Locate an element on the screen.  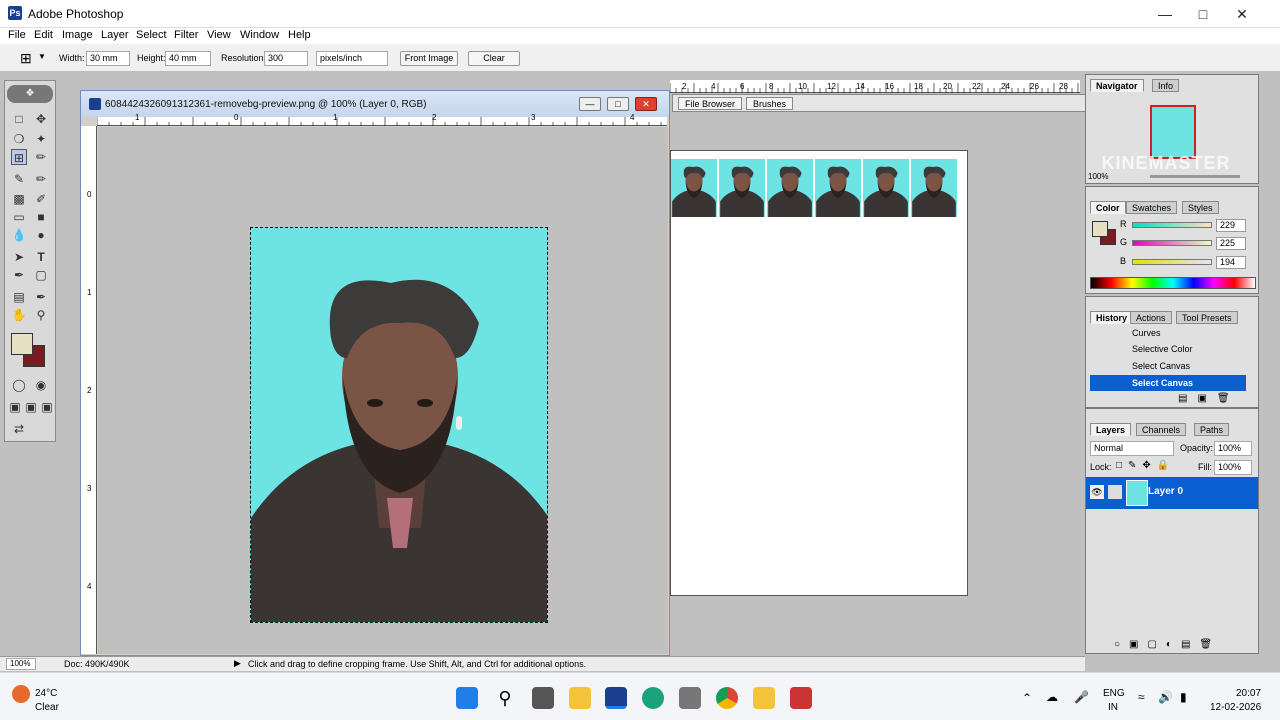
gradient-tool-icon: ■ is located at coordinates (41, 217).